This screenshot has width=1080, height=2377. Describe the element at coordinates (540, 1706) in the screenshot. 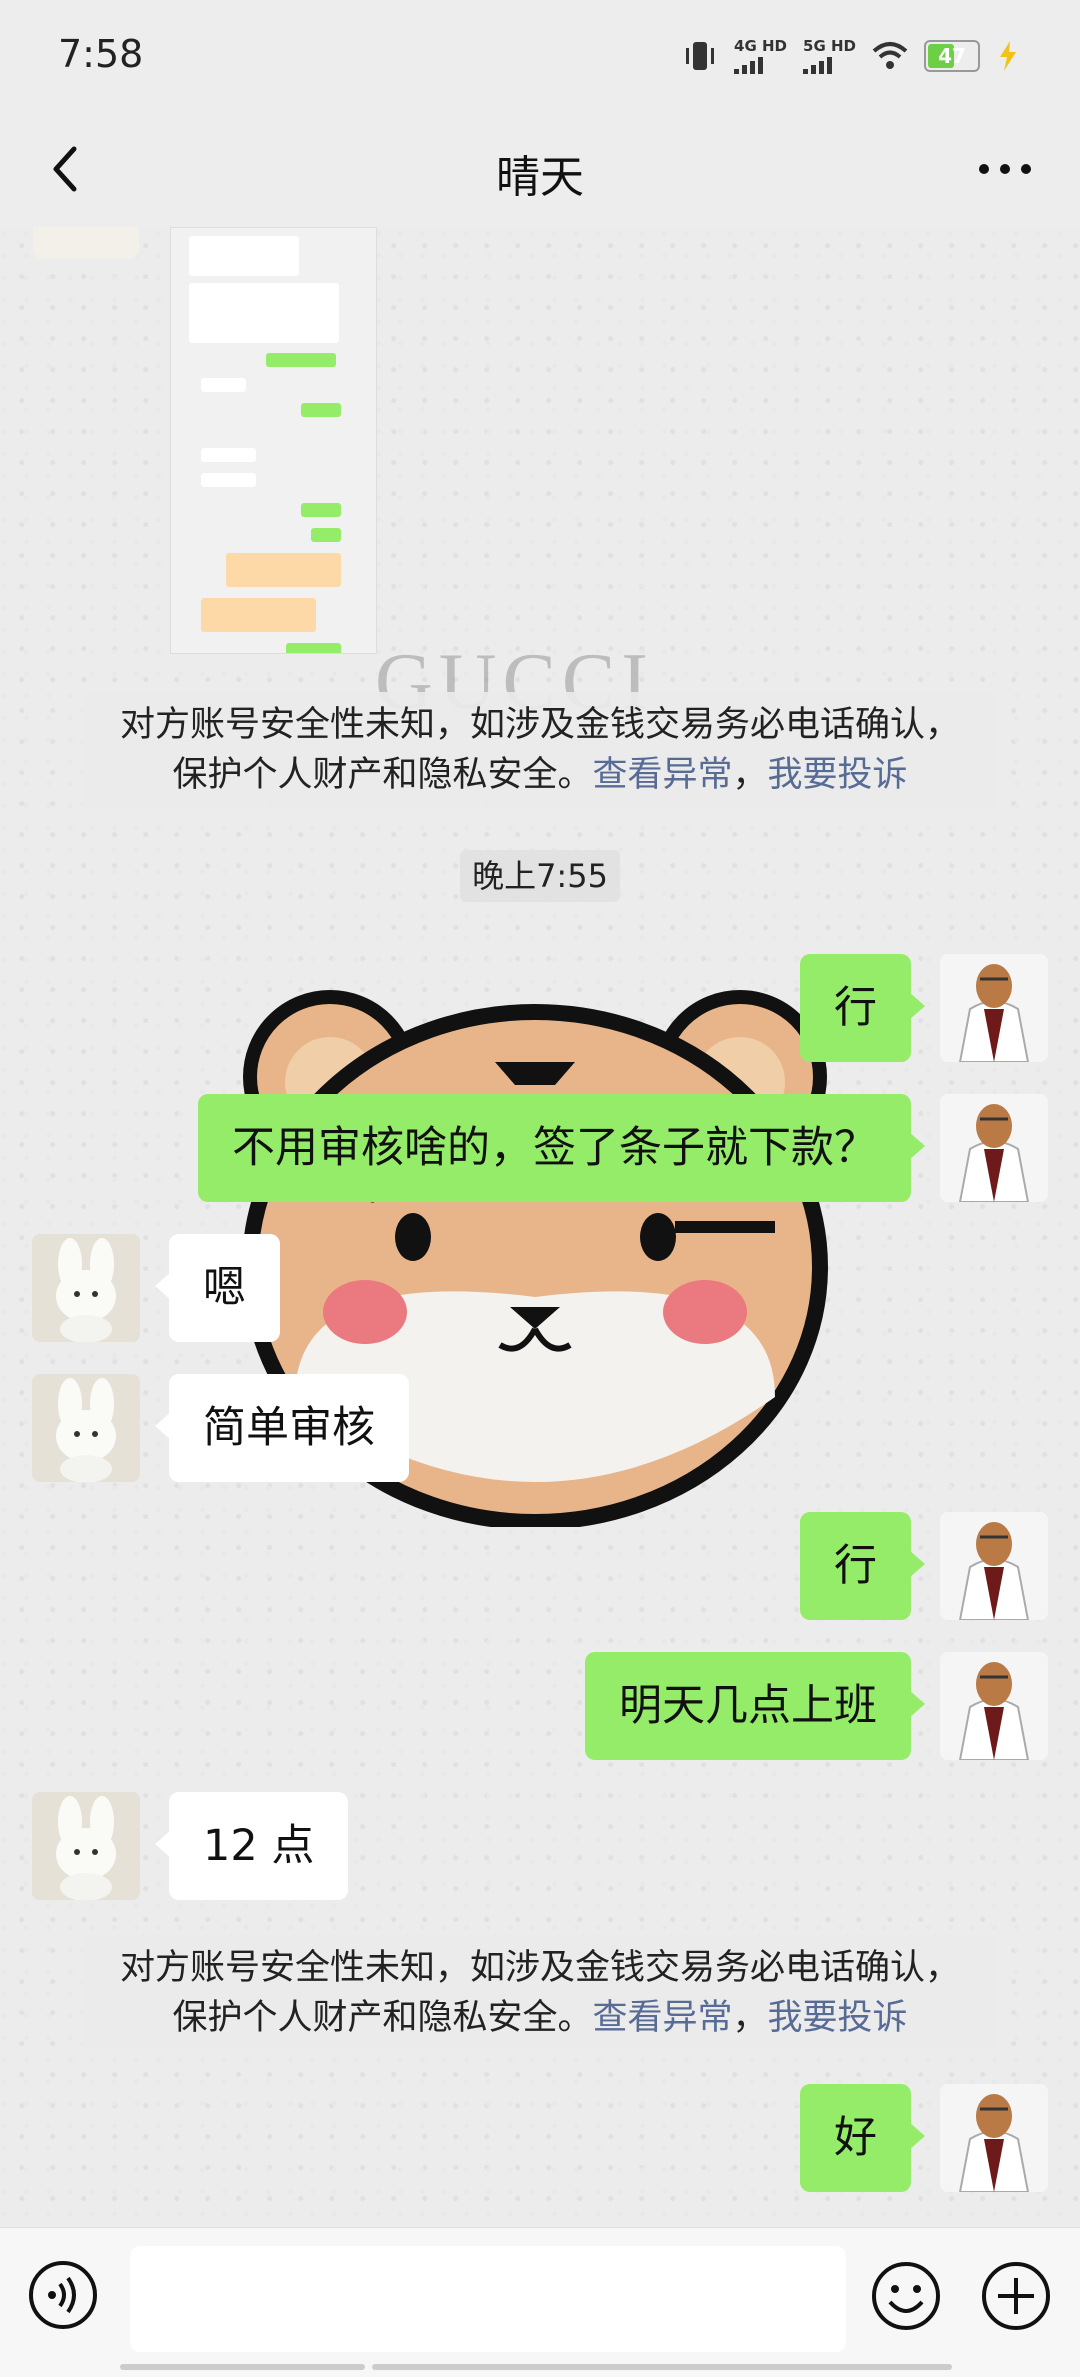

I see `message-row: 明天几点上班` at that location.